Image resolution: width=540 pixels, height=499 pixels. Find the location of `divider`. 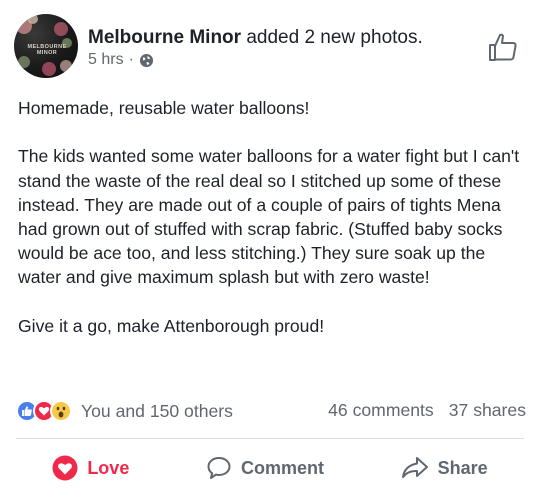

divider is located at coordinates (270, 438).